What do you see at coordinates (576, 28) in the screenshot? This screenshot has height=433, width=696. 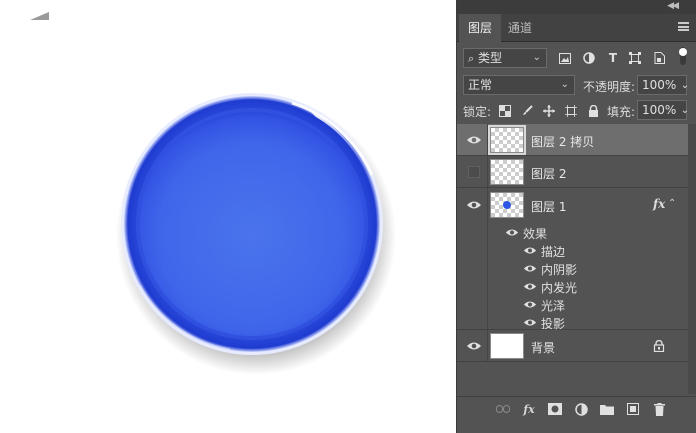 I see `panel-tabs: 图层 通道` at bounding box center [576, 28].